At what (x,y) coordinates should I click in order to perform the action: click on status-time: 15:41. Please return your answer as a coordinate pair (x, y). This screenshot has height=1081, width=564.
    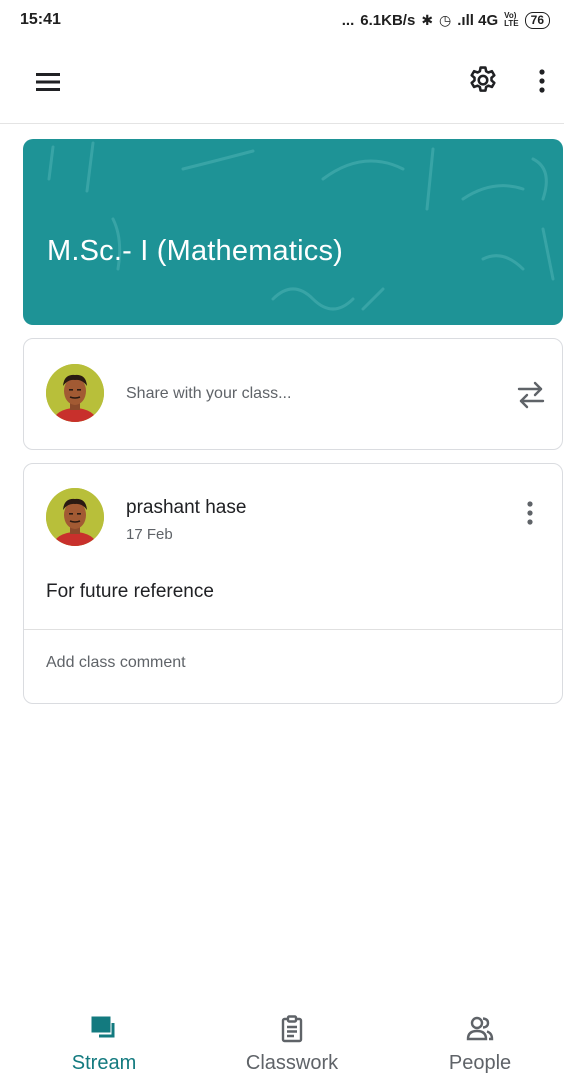
    Looking at the image, I should click on (40, 19).